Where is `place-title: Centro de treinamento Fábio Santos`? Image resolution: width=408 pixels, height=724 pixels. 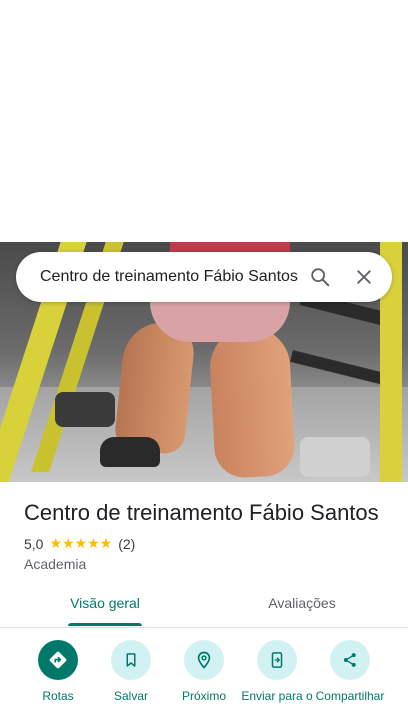
place-title: Centro de treinamento Fábio Santos is located at coordinates (201, 512).